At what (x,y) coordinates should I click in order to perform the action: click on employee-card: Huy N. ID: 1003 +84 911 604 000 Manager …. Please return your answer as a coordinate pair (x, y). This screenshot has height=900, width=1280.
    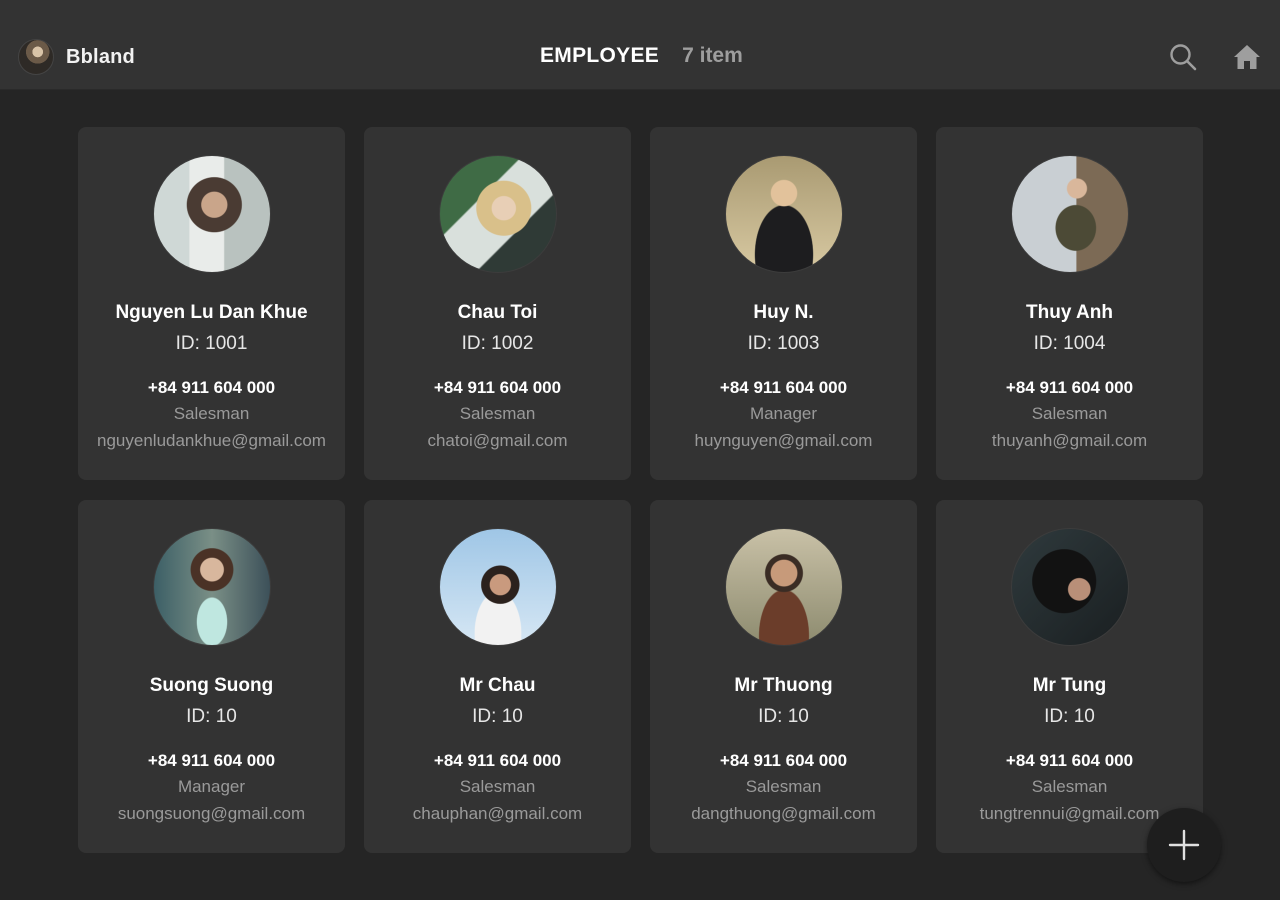
    Looking at the image, I should click on (783, 303).